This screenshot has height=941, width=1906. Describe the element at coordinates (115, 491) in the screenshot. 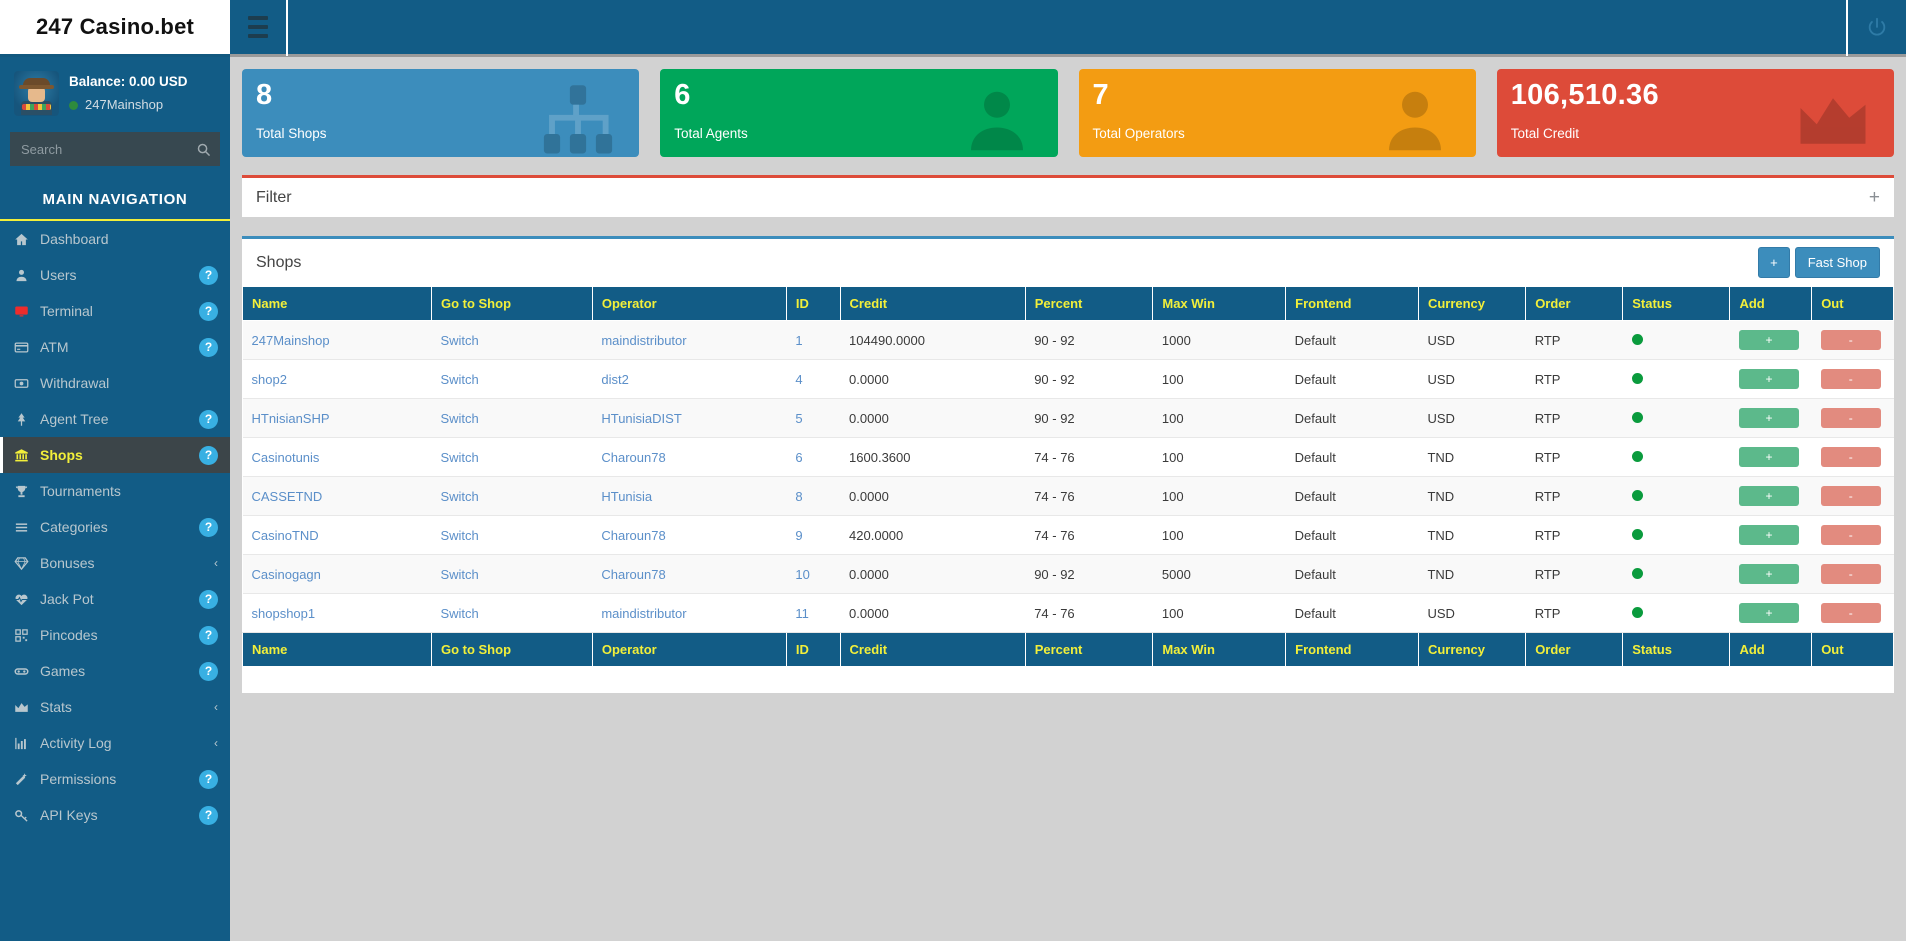

I see `sidebar-item-tournaments: Tournaments` at that location.